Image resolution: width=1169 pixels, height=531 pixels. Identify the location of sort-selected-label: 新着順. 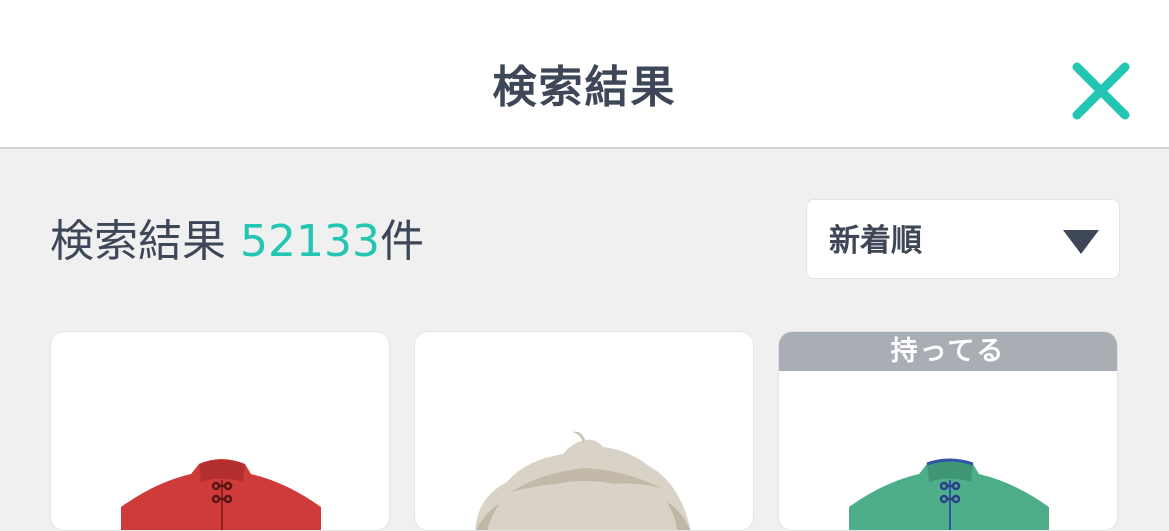
(875, 241).